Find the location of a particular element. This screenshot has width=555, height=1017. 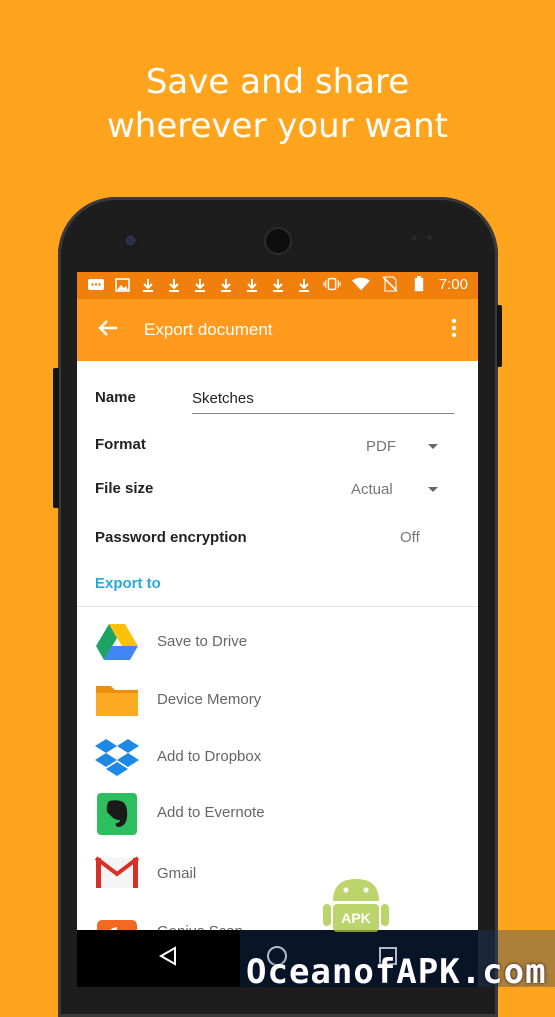

file-size-select: Actual is located at coordinates (402, 489).